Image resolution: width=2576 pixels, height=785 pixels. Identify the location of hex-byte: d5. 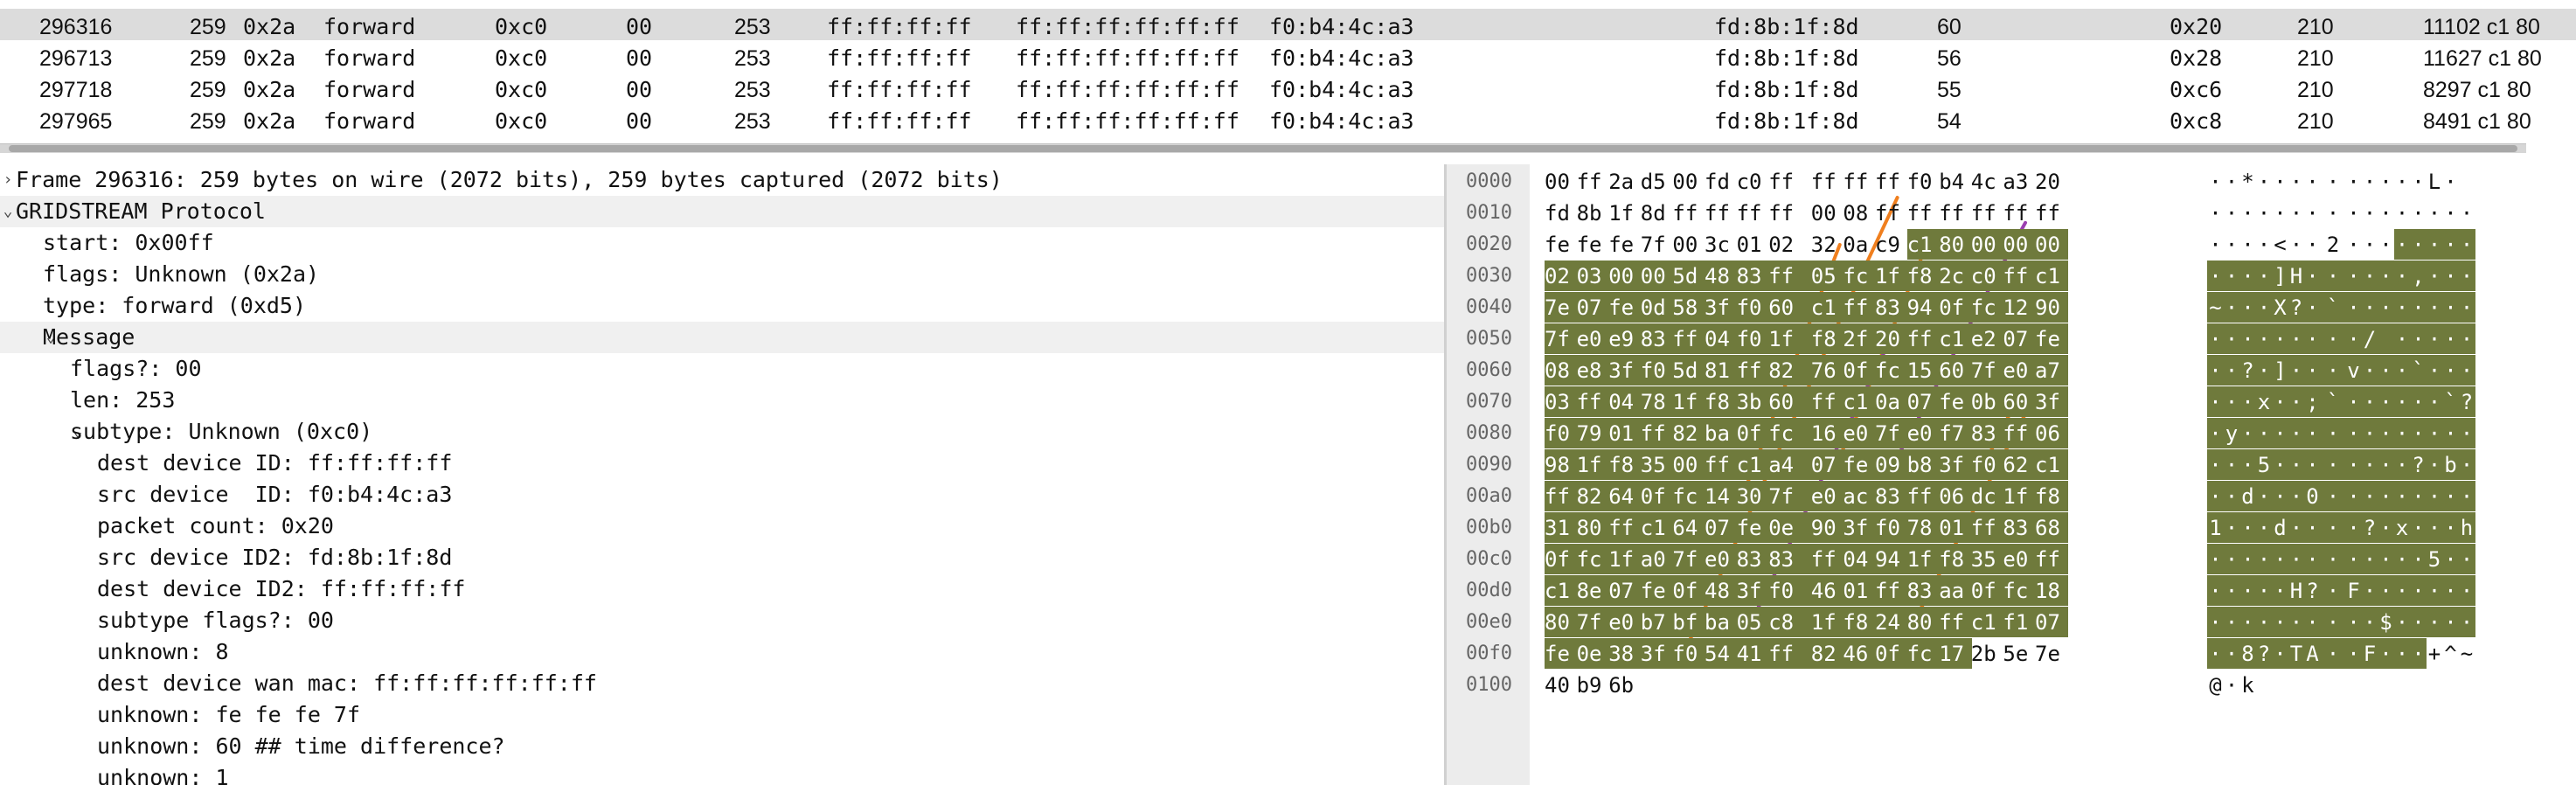
(1658, 181).